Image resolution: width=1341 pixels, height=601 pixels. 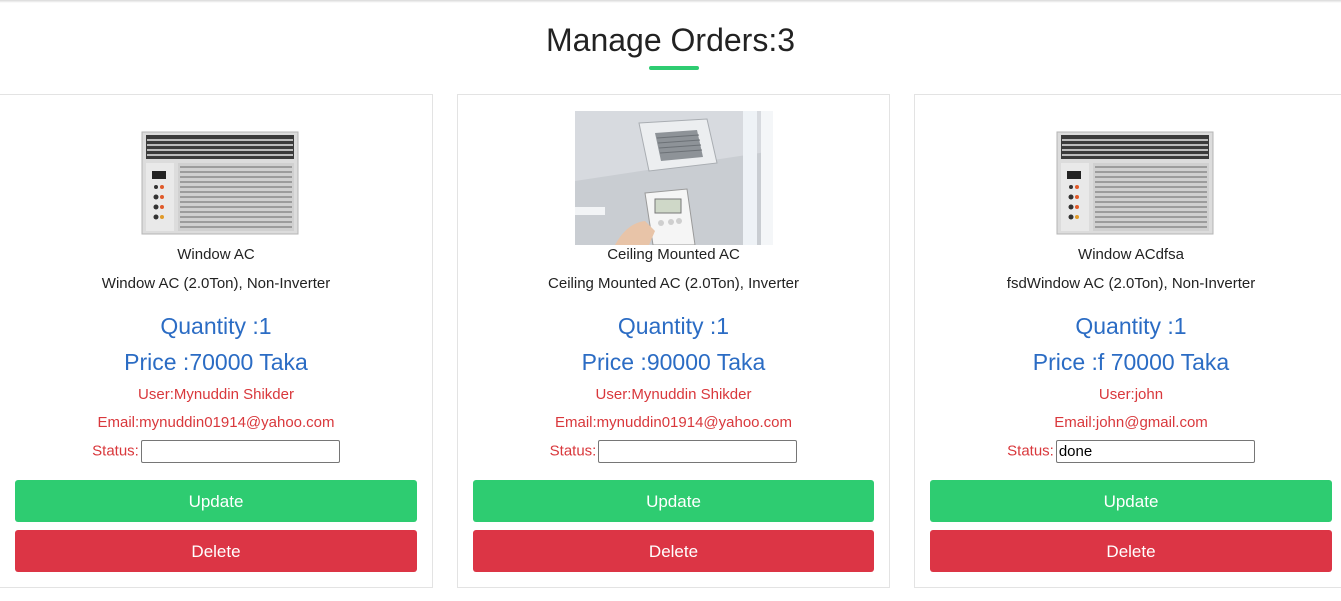 I want to click on user: User:john, so click(x=1131, y=394).